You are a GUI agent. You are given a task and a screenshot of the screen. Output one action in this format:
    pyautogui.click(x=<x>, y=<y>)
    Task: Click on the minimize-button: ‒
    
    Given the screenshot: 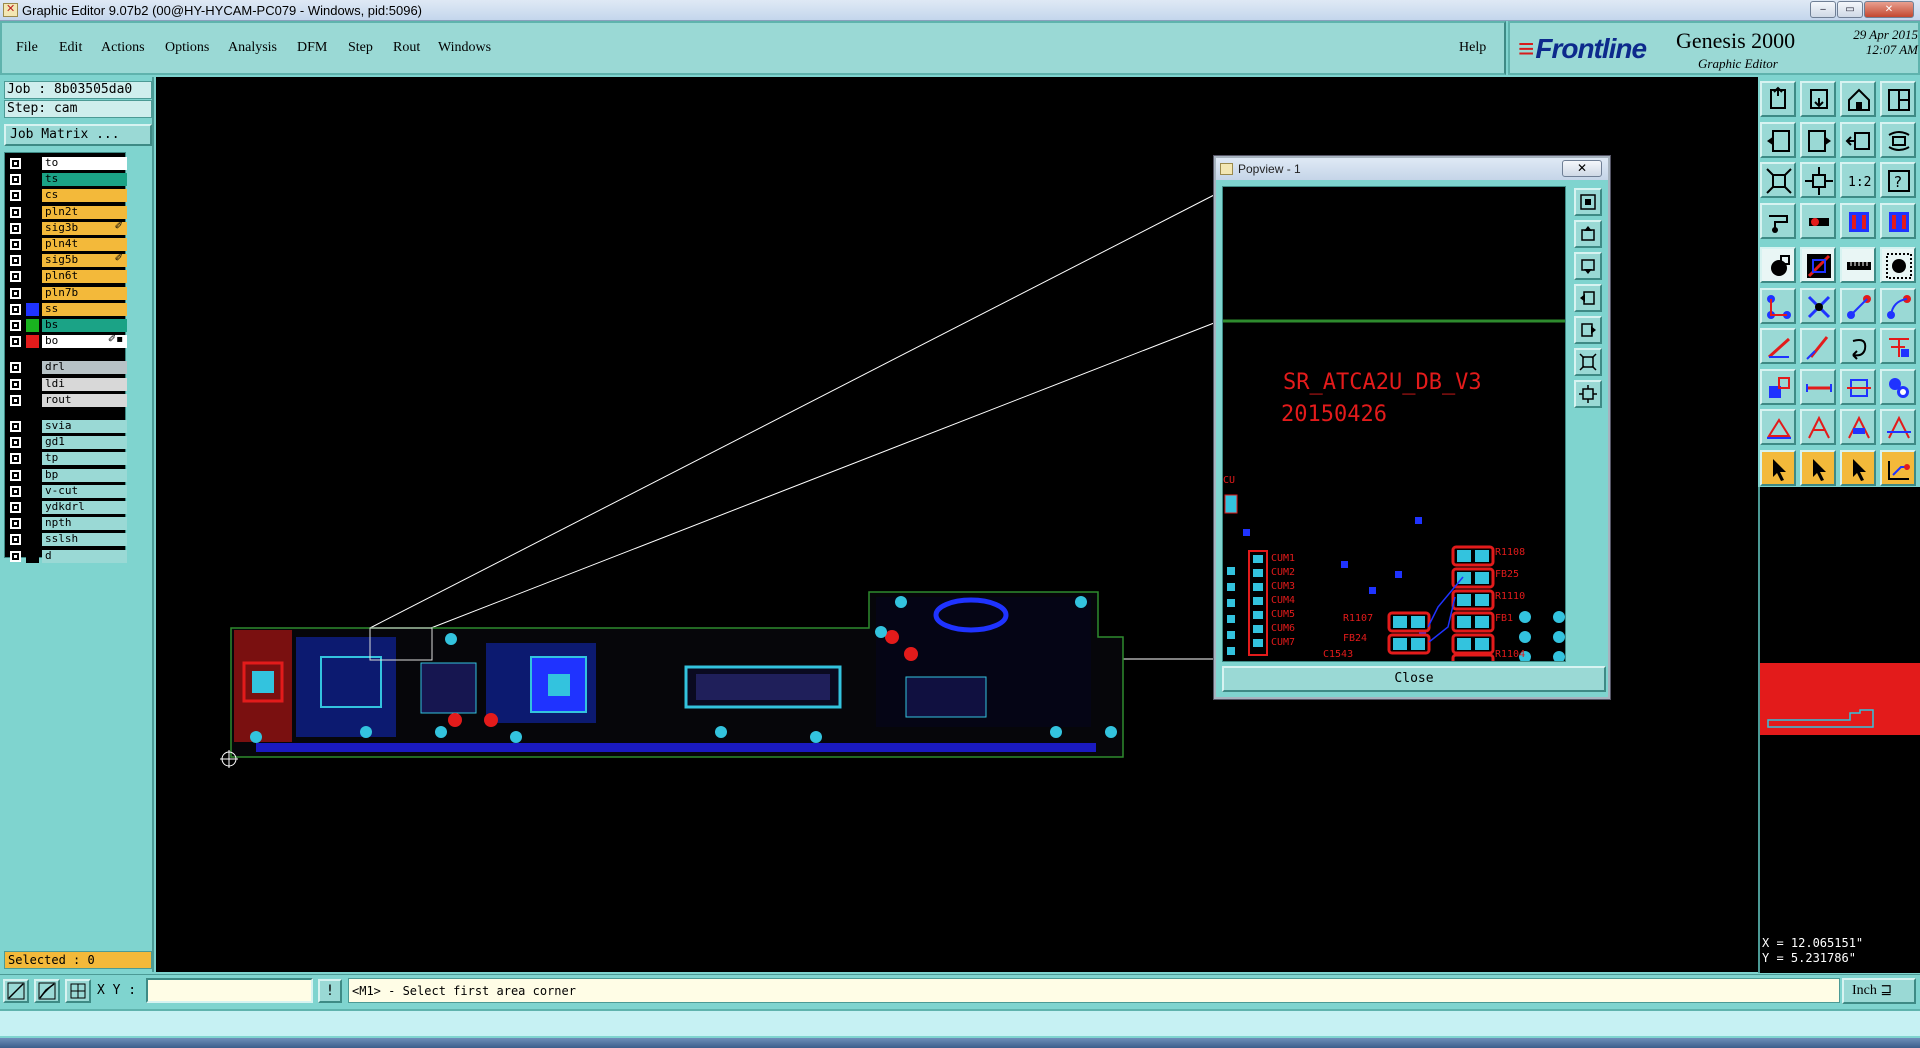 What is the action you would take?
    pyautogui.click(x=1823, y=9)
    